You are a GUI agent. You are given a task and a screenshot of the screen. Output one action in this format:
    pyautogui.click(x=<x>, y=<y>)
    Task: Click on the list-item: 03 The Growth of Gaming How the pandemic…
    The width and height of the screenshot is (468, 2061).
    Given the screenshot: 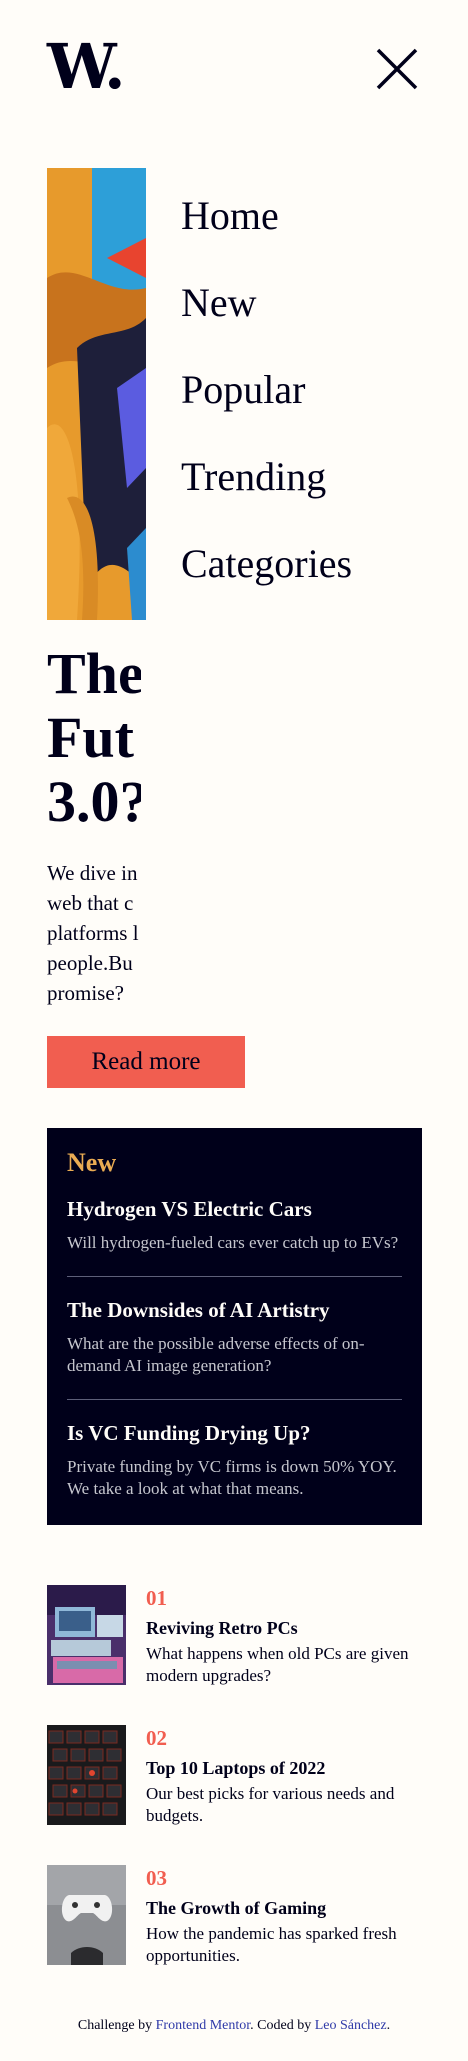 What is the action you would take?
    pyautogui.click(x=237, y=1915)
    